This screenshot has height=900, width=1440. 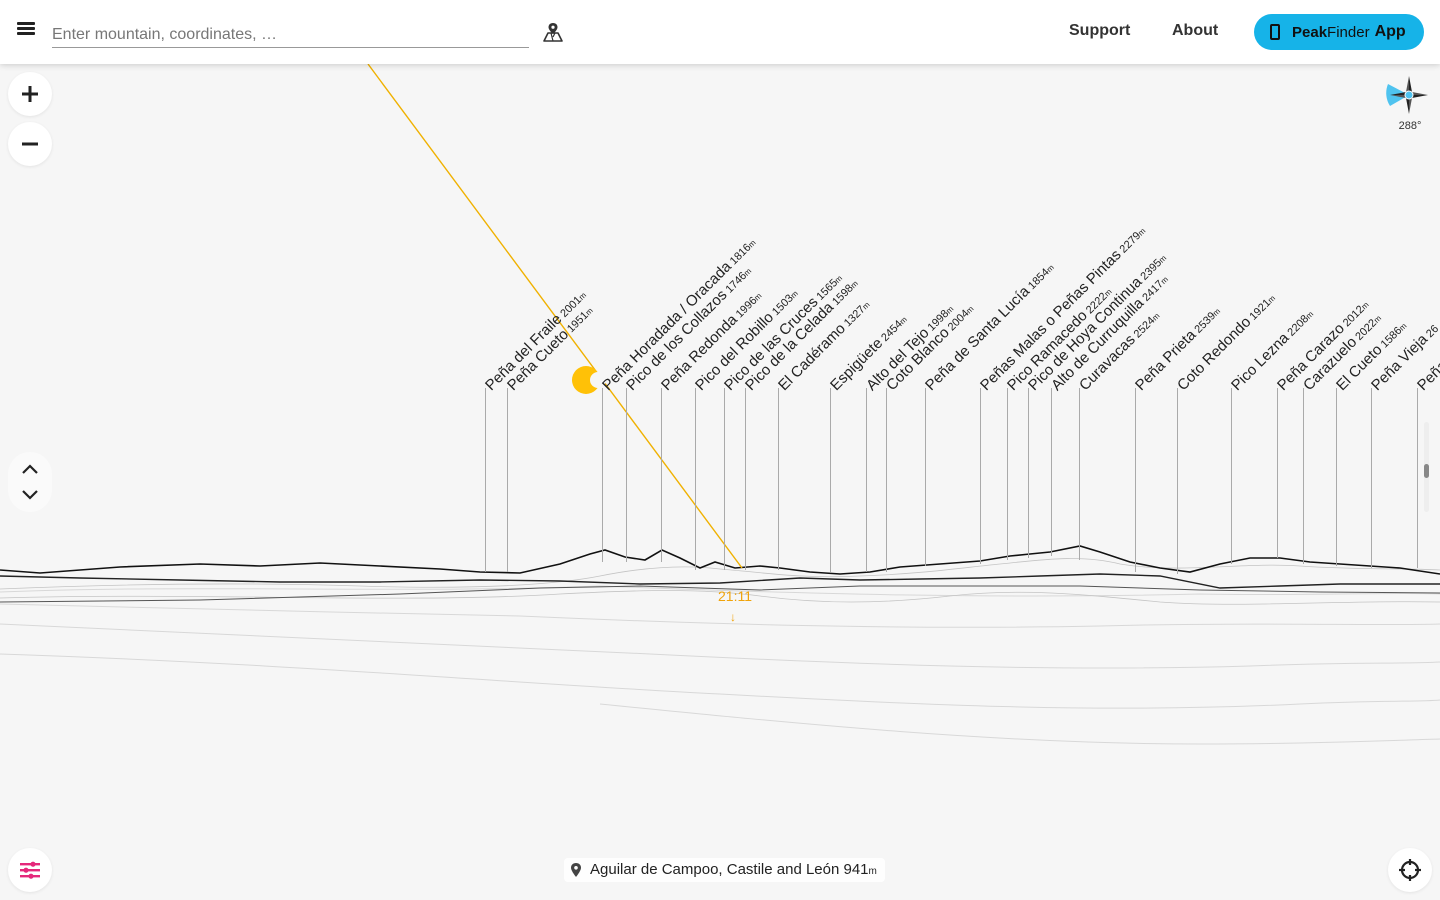 What do you see at coordinates (1390, 31) in the screenshot?
I see `app-button-label-app: App` at bounding box center [1390, 31].